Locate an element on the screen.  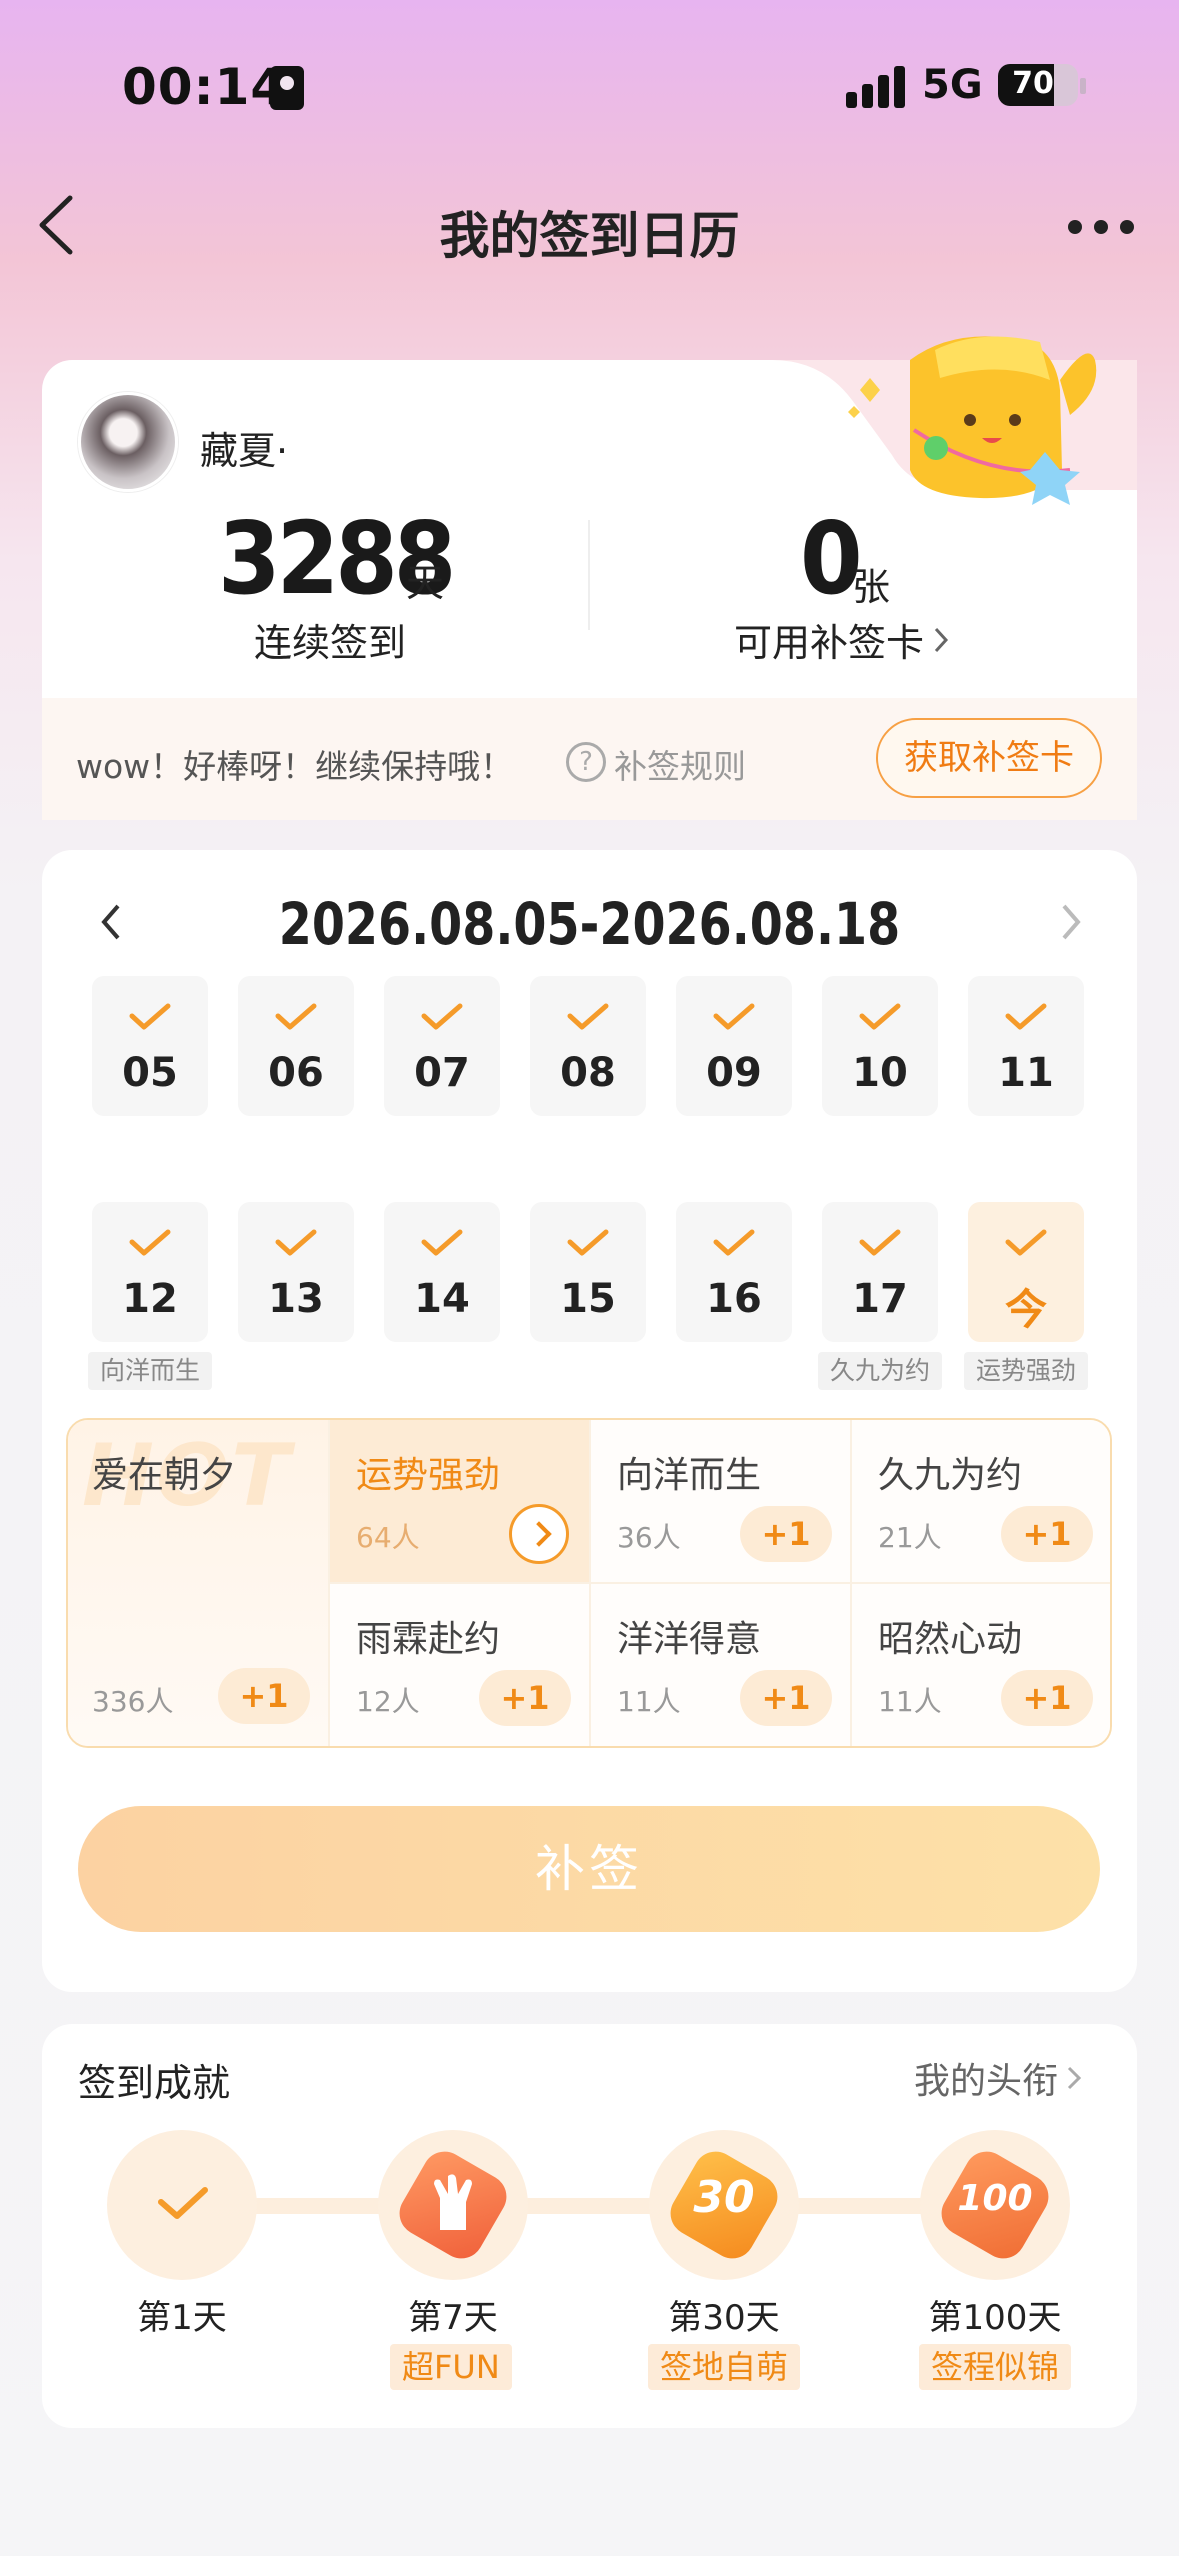
more-icon is located at coordinates (1103, 227).